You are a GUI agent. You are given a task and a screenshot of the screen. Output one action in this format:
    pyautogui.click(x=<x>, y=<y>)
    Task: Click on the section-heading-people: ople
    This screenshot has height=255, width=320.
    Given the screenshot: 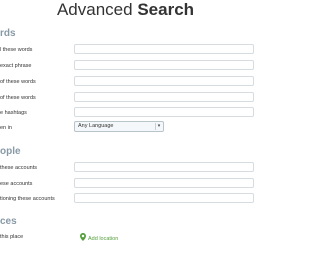 What is the action you would take?
    pyautogui.click(x=10, y=151)
    